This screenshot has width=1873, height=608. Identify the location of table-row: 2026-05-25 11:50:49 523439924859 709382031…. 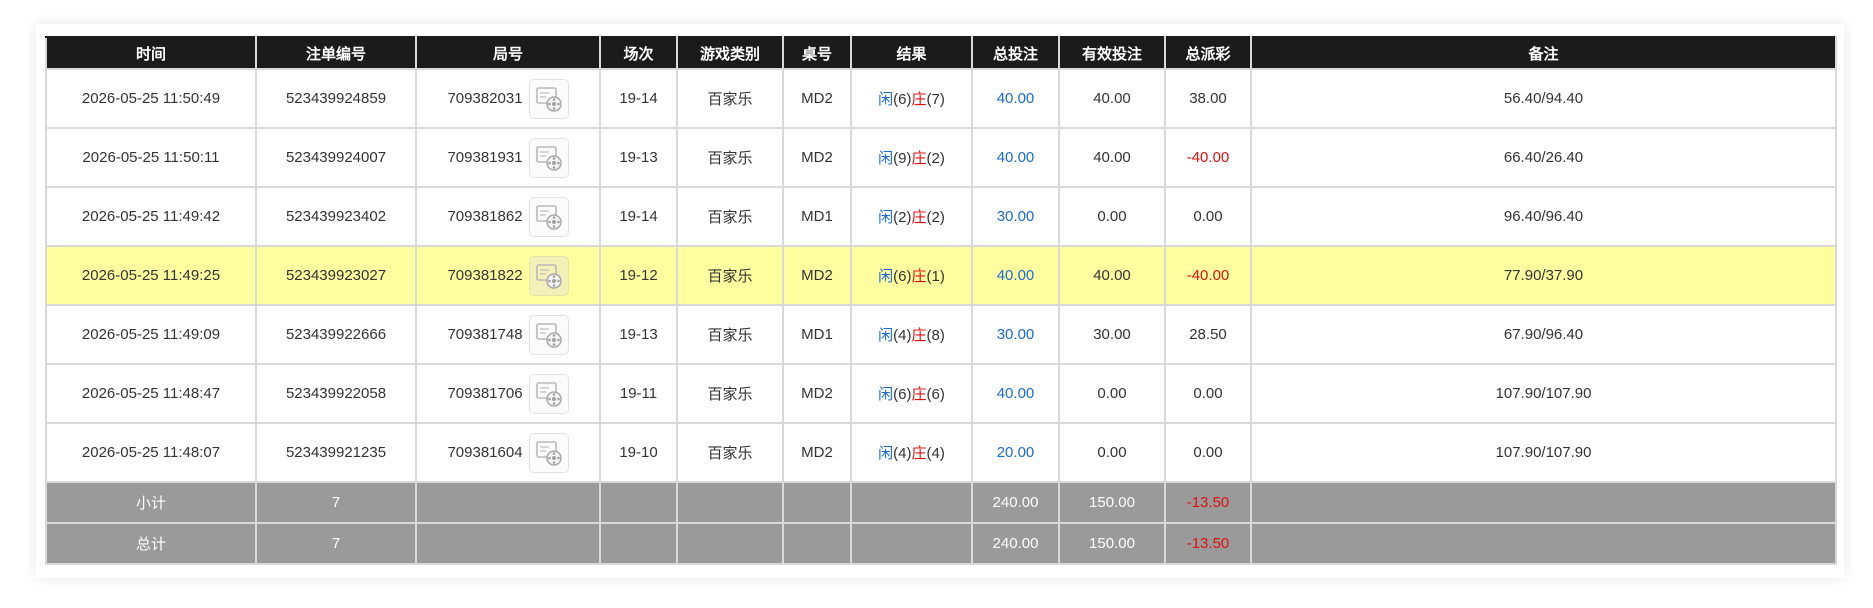
(941, 98).